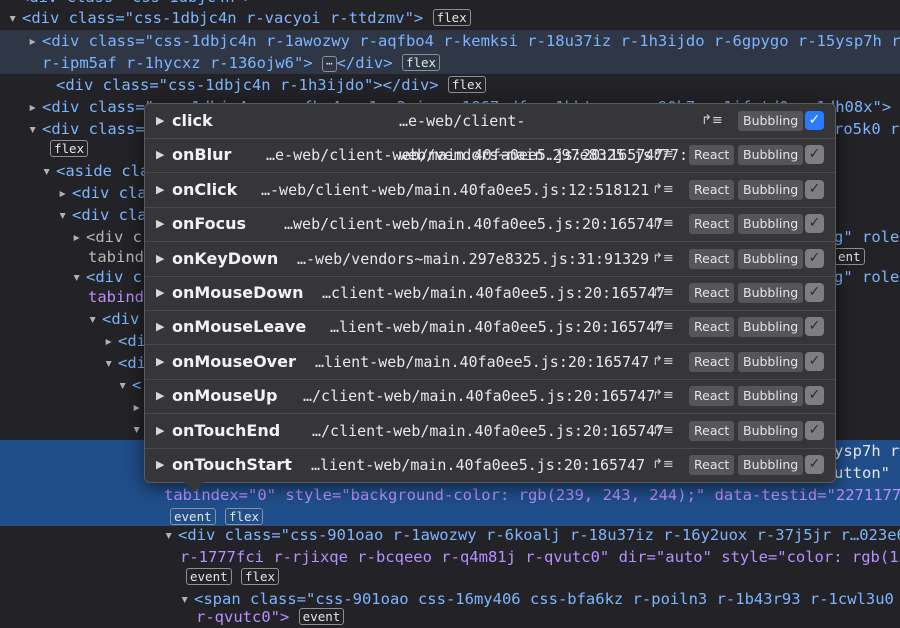  I want to click on event-name: onMouseLeave, so click(239, 327).